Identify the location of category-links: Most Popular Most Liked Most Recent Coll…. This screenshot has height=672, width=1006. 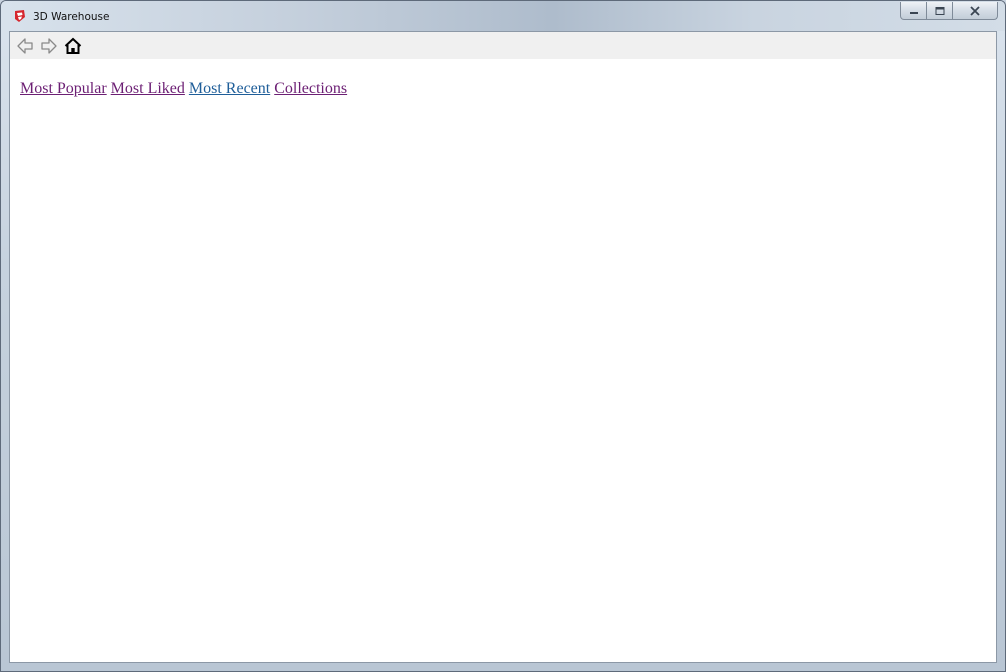
(183, 89).